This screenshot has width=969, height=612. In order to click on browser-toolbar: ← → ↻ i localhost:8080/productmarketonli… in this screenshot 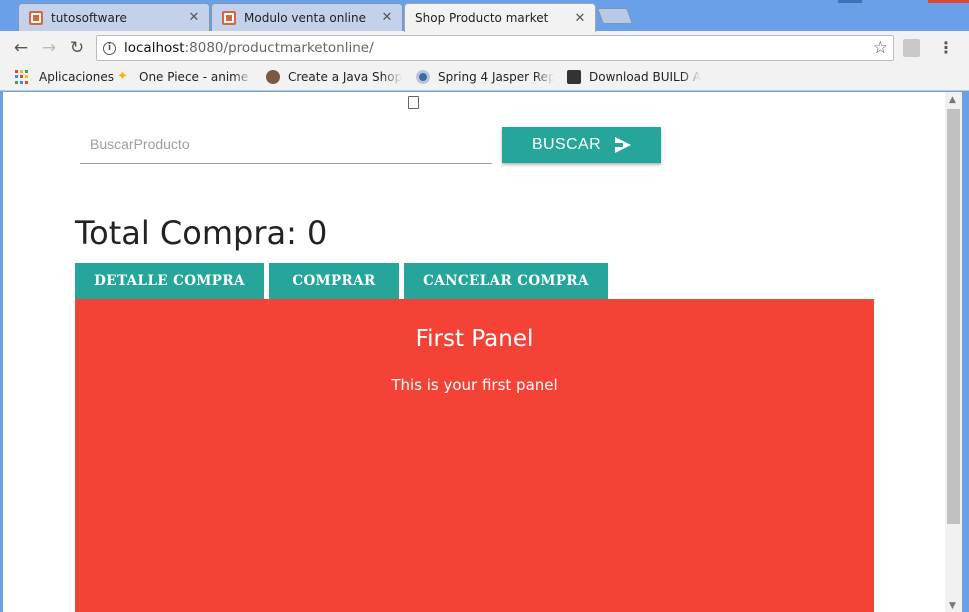, I will do `click(484, 48)`.